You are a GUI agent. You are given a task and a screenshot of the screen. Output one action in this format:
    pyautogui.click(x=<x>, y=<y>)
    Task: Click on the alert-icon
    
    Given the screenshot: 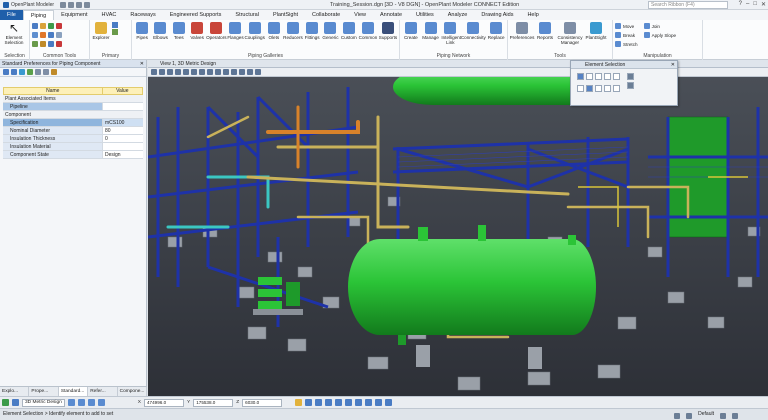 What is the action you would take?
    pyautogui.click(x=723, y=416)
    